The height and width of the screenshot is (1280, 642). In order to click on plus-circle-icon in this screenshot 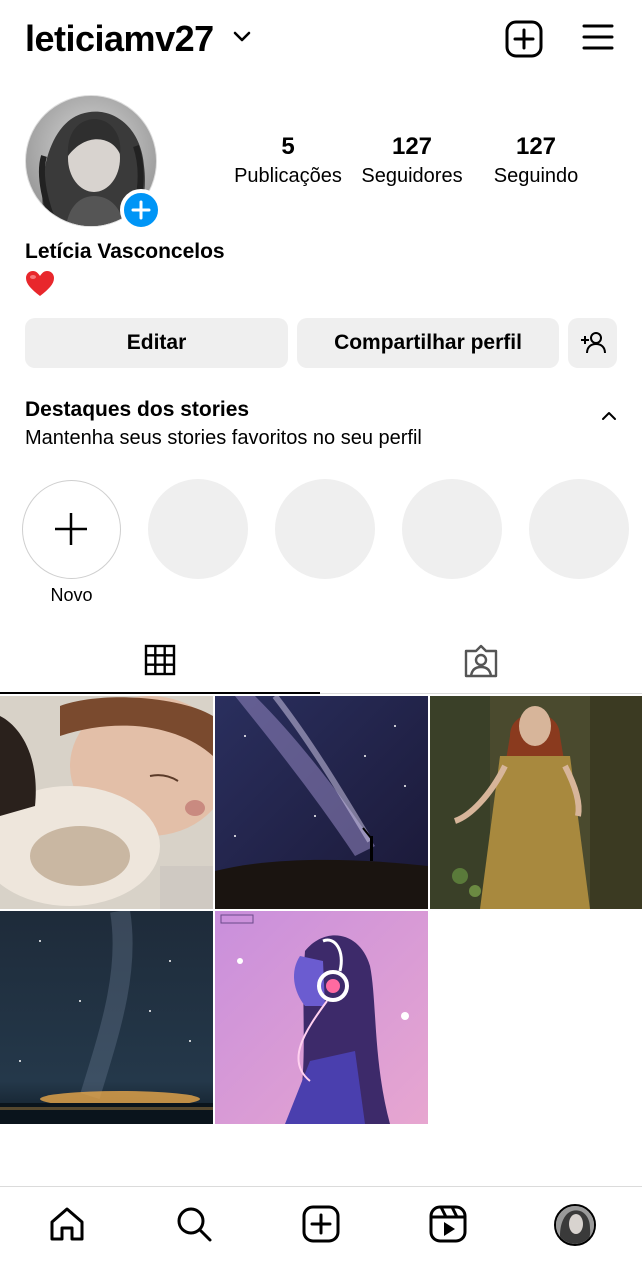, I will do `click(141, 210)`.